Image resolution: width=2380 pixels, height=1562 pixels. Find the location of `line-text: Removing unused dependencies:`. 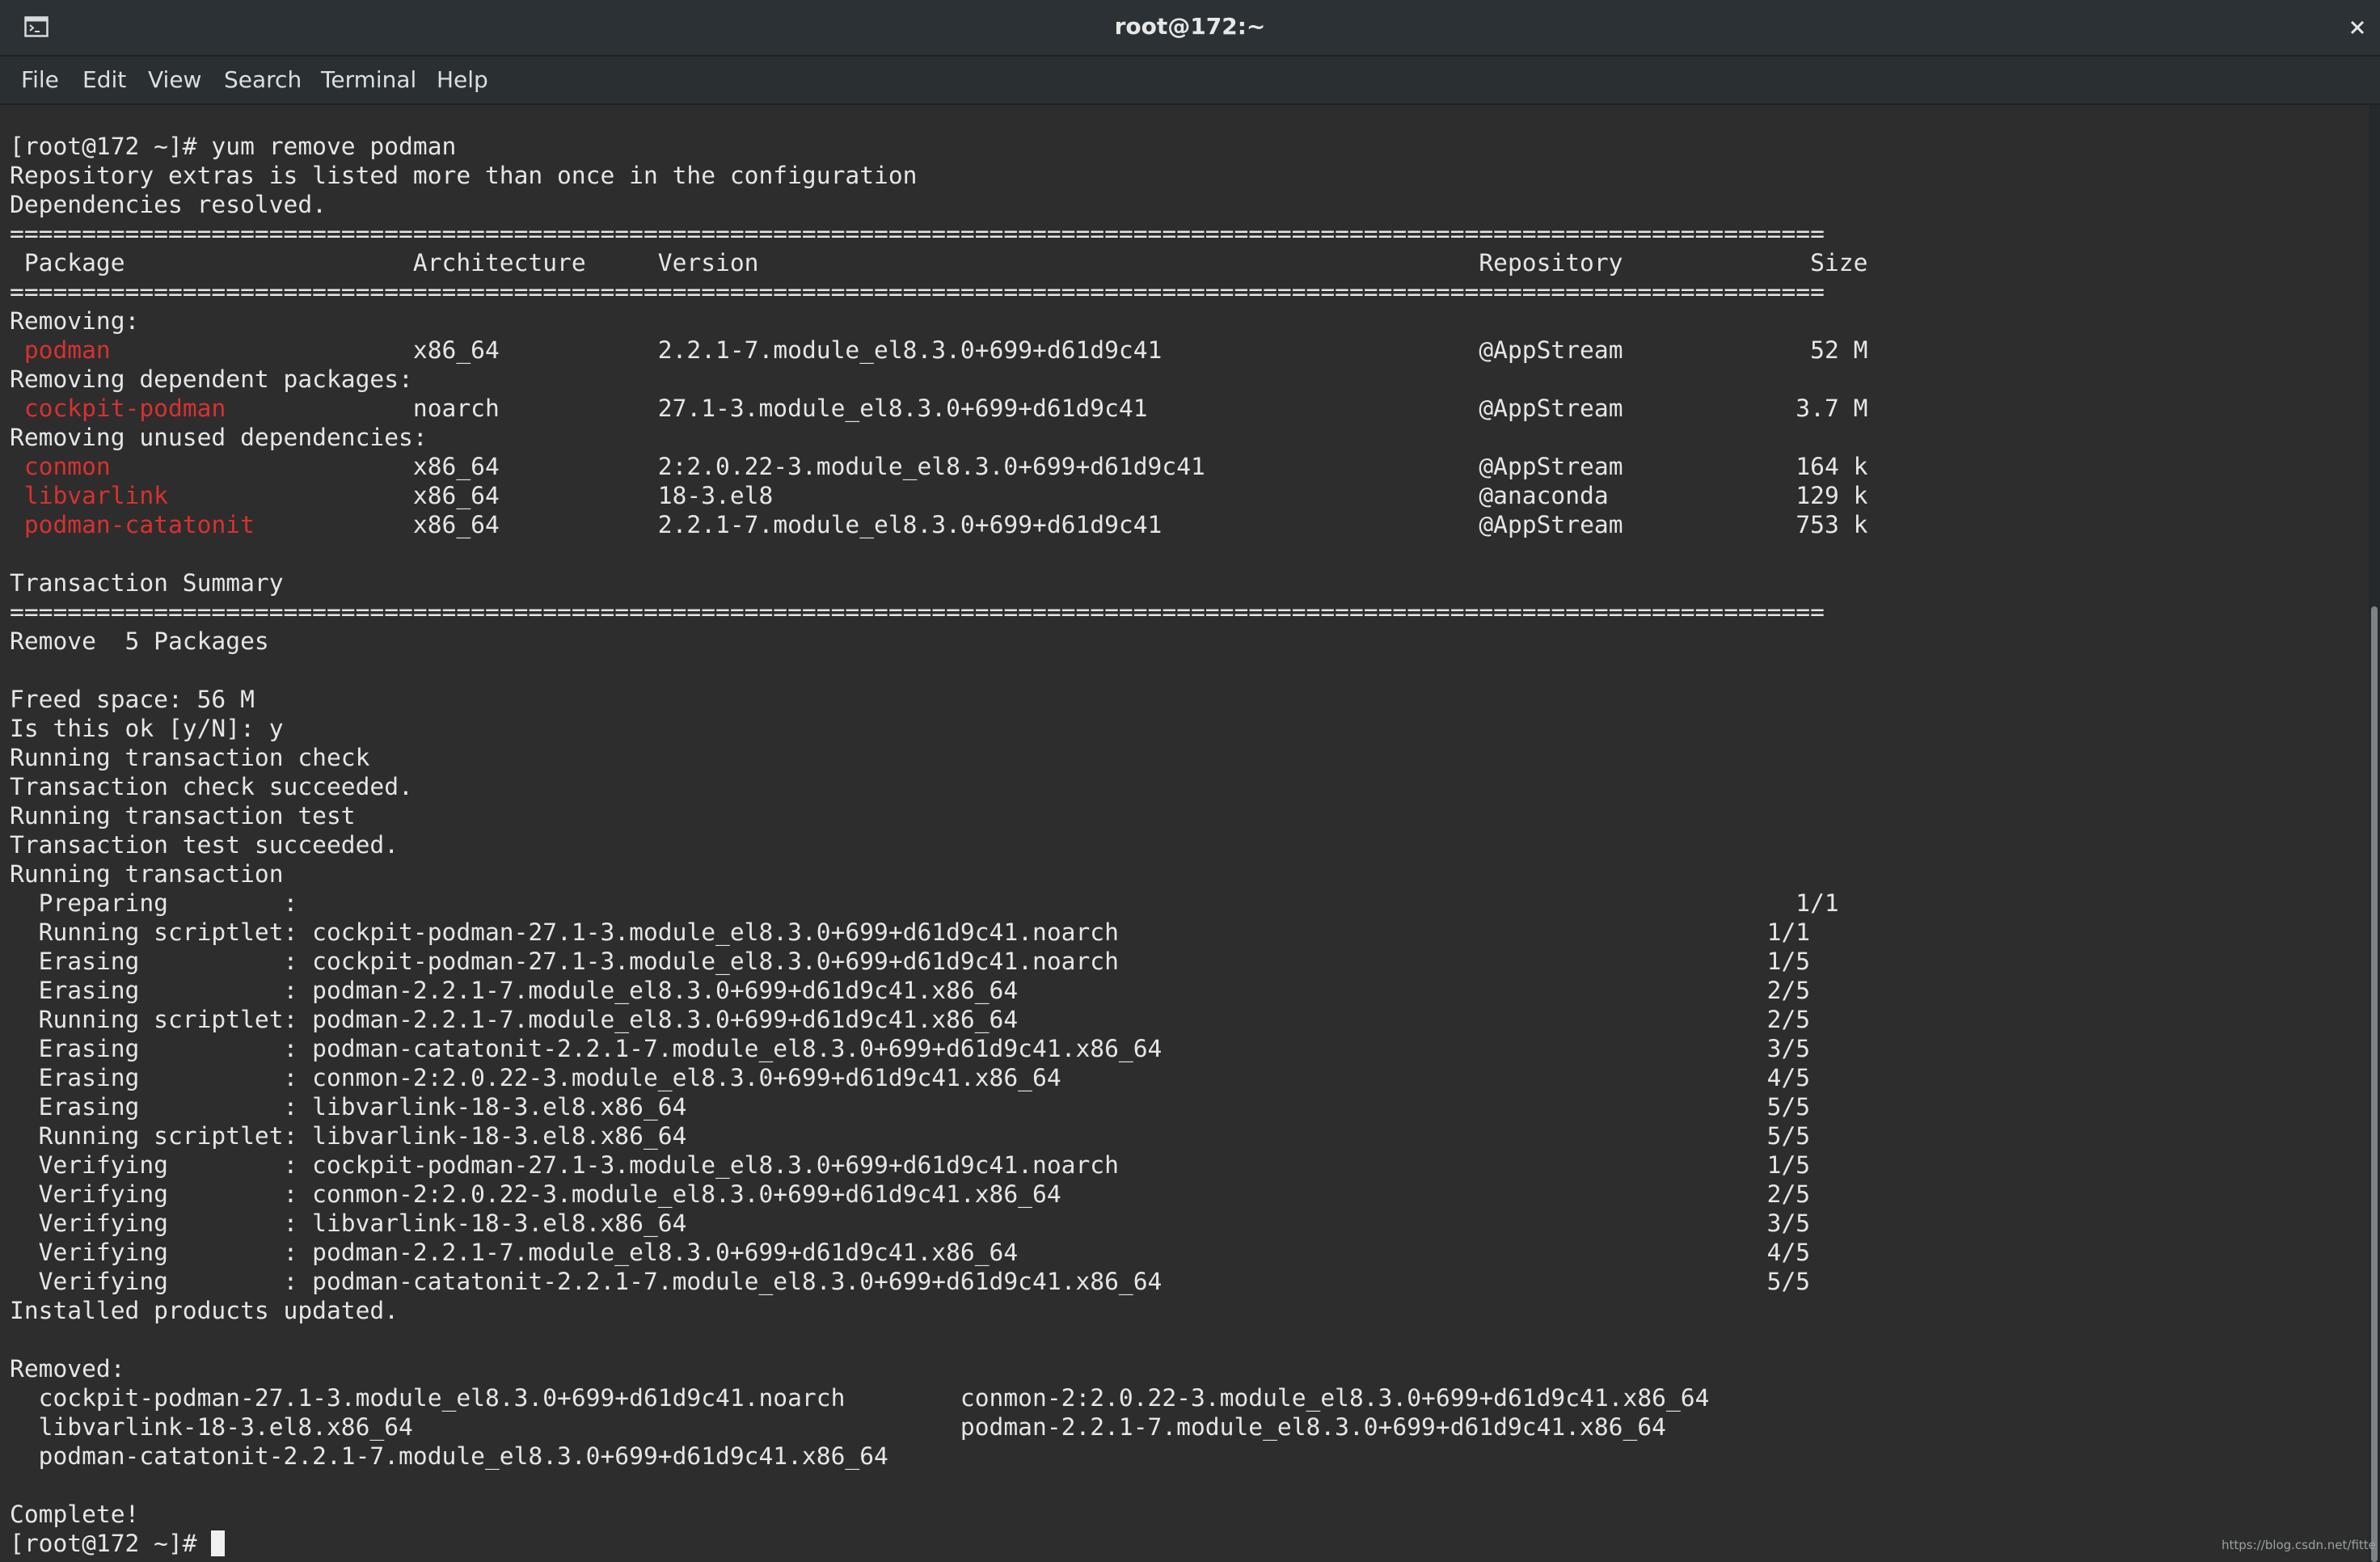

line-text: Removing unused dependencies: is located at coordinates (219, 438).